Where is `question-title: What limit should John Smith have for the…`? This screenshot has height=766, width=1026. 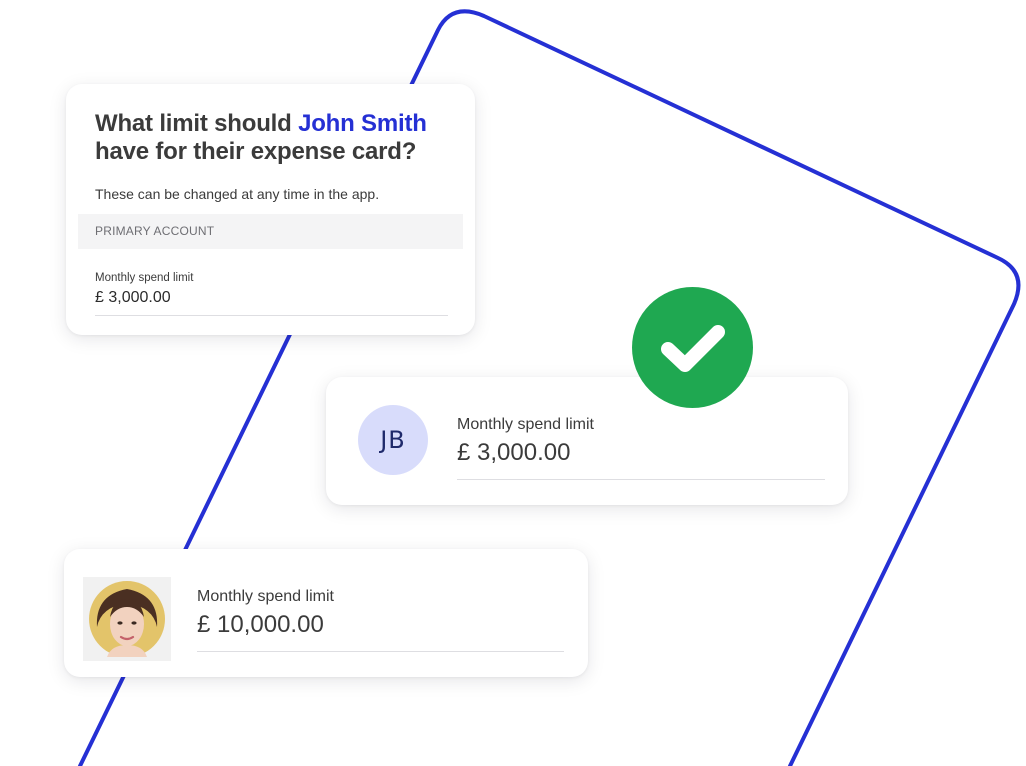
question-title: What limit should John Smith have for the… is located at coordinates (261, 137).